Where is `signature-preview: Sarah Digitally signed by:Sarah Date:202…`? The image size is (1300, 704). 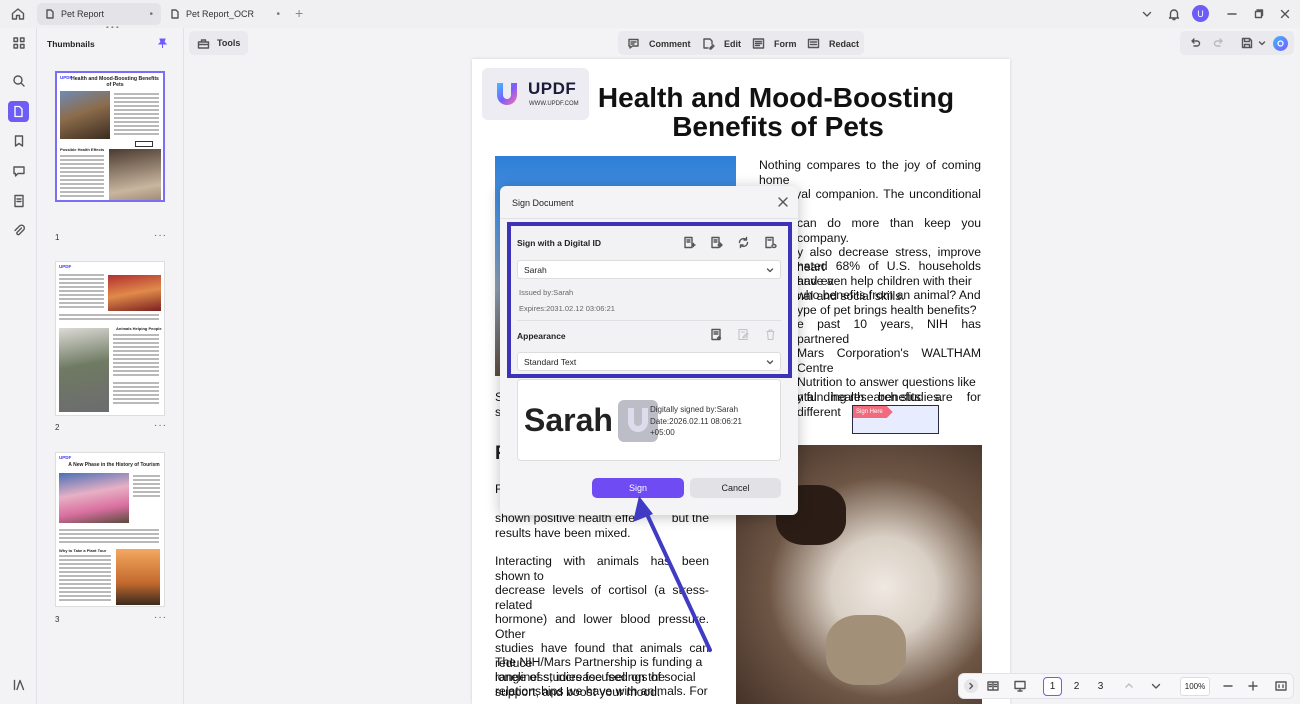 signature-preview: Sarah Digitally signed by:Sarah Date:202… is located at coordinates (649, 420).